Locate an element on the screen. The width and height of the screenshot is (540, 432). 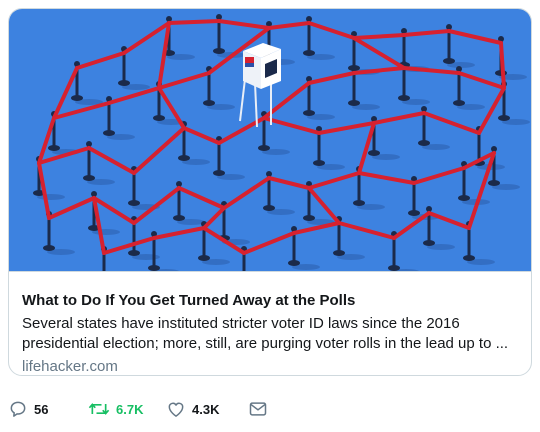
like-count: 4.3K is located at coordinates (206, 409).